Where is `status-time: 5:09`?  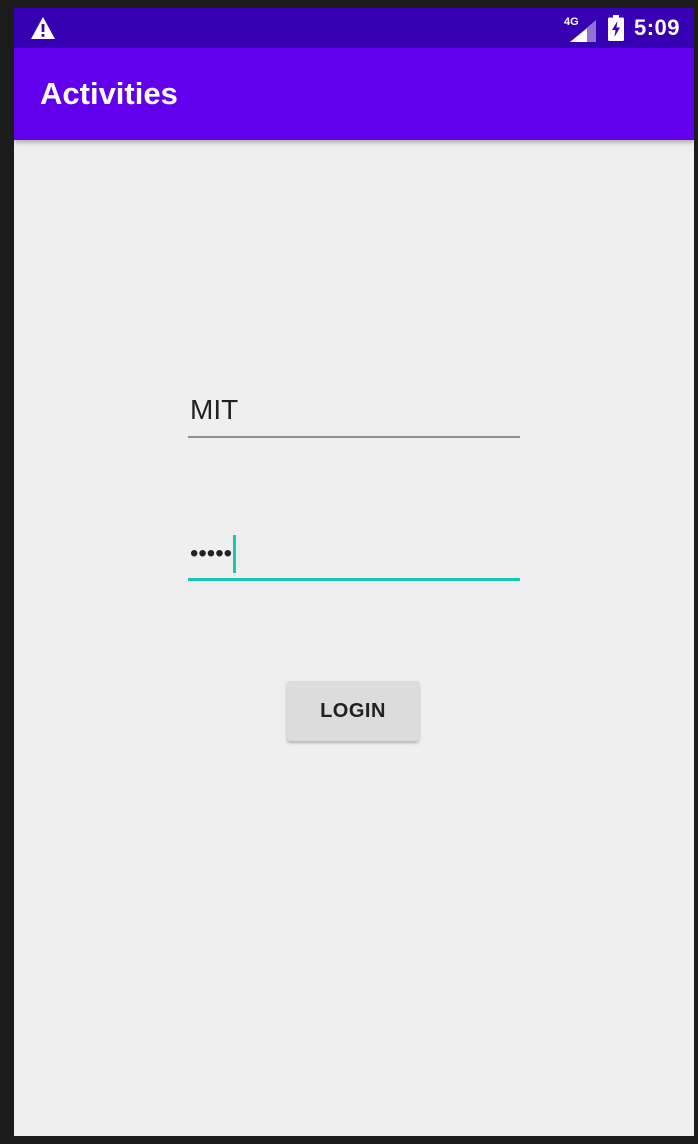 status-time: 5:09 is located at coordinates (656, 27).